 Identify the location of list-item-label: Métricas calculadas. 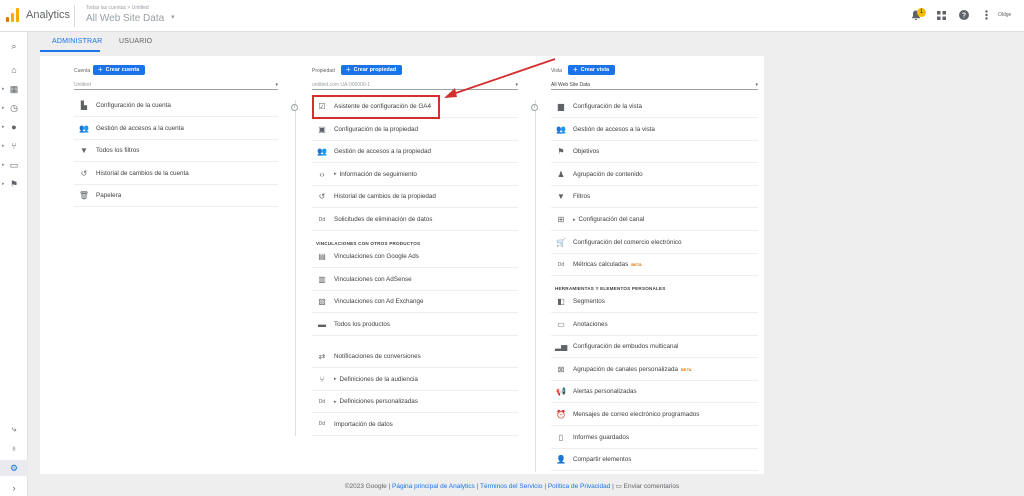
(601, 265).